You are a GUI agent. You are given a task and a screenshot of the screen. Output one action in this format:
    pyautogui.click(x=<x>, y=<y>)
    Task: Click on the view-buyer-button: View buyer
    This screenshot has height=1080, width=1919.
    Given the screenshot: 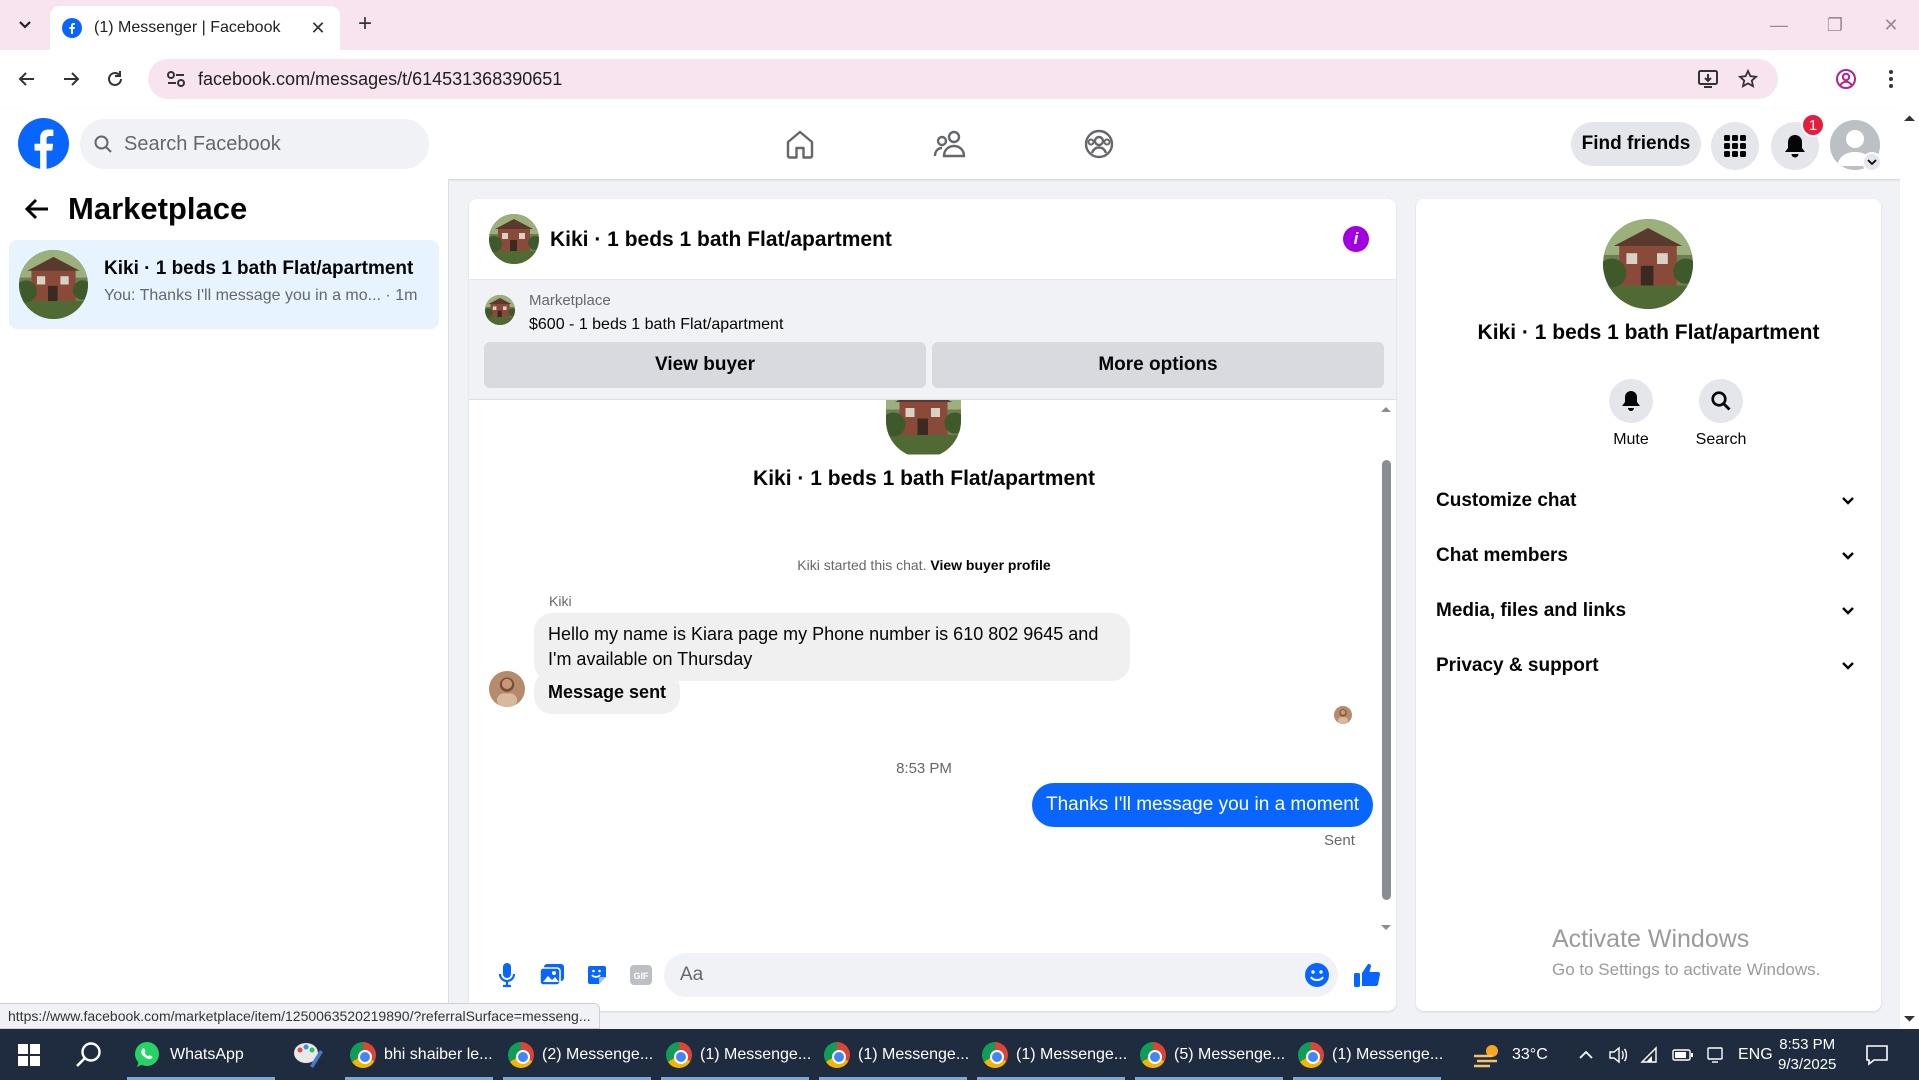 What is the action you would take?
    pyautogui.click(x=705, y=365)
    